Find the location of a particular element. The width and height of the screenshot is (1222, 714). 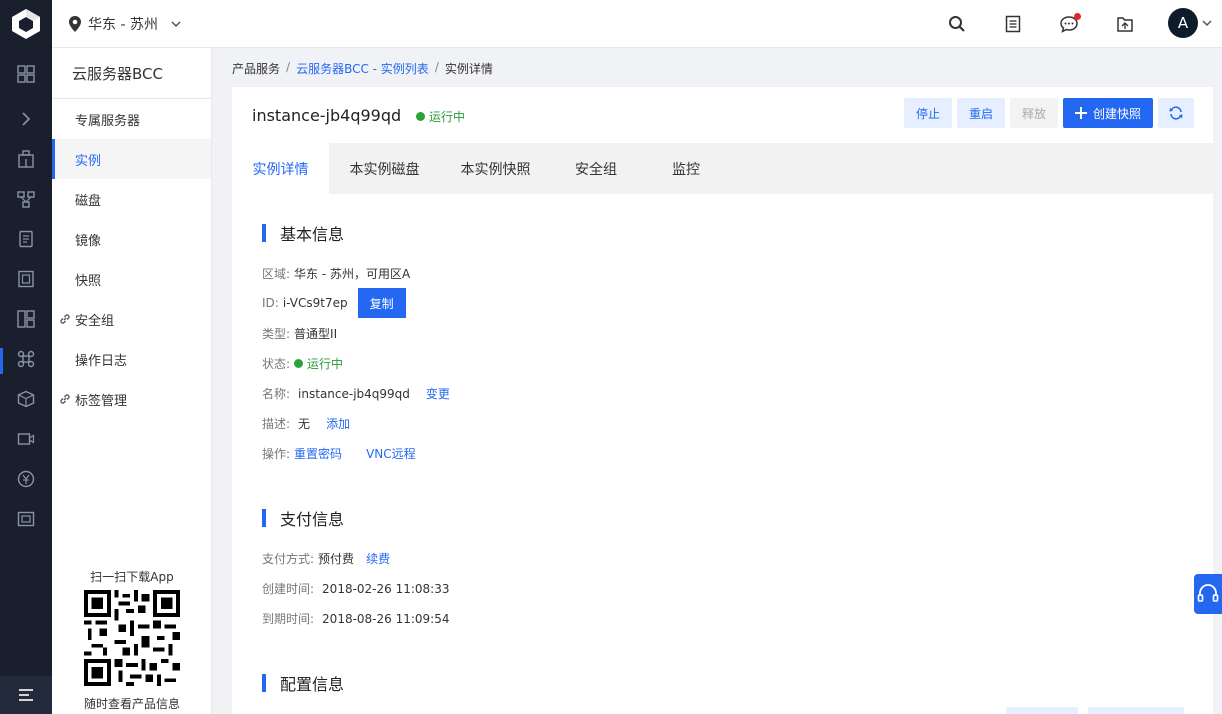

sidebar-item-image: 镜像 is located at coordinates (131, 239).